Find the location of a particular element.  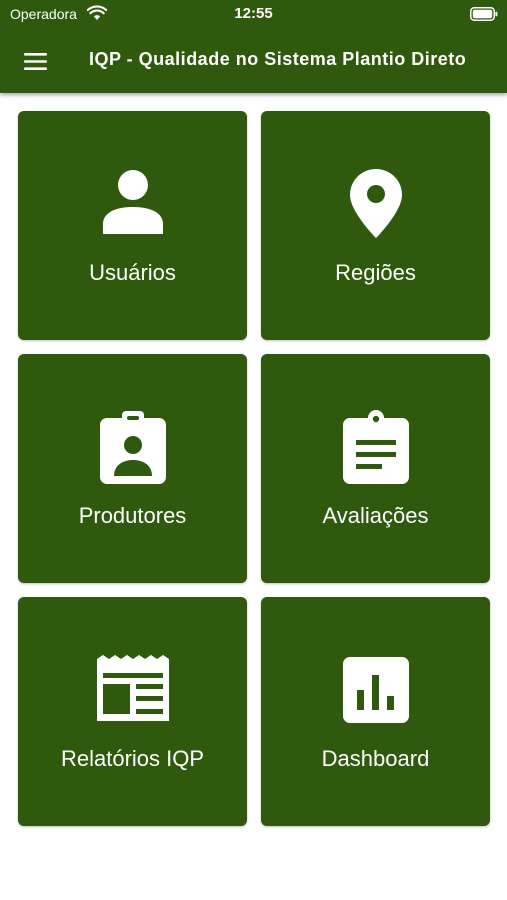

tile-label: Regiões is located at coordinates (375, 272).